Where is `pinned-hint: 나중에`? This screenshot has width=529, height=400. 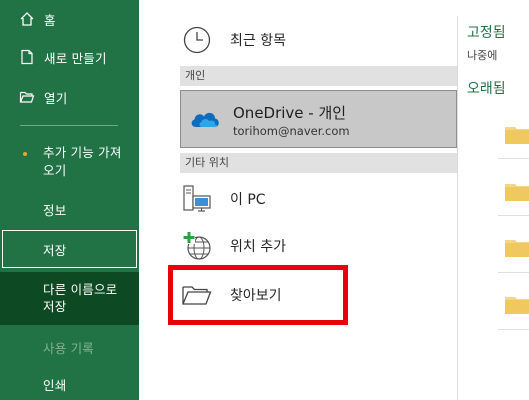 pinned-hint: 나중에 is located at coordinates (482, 55).